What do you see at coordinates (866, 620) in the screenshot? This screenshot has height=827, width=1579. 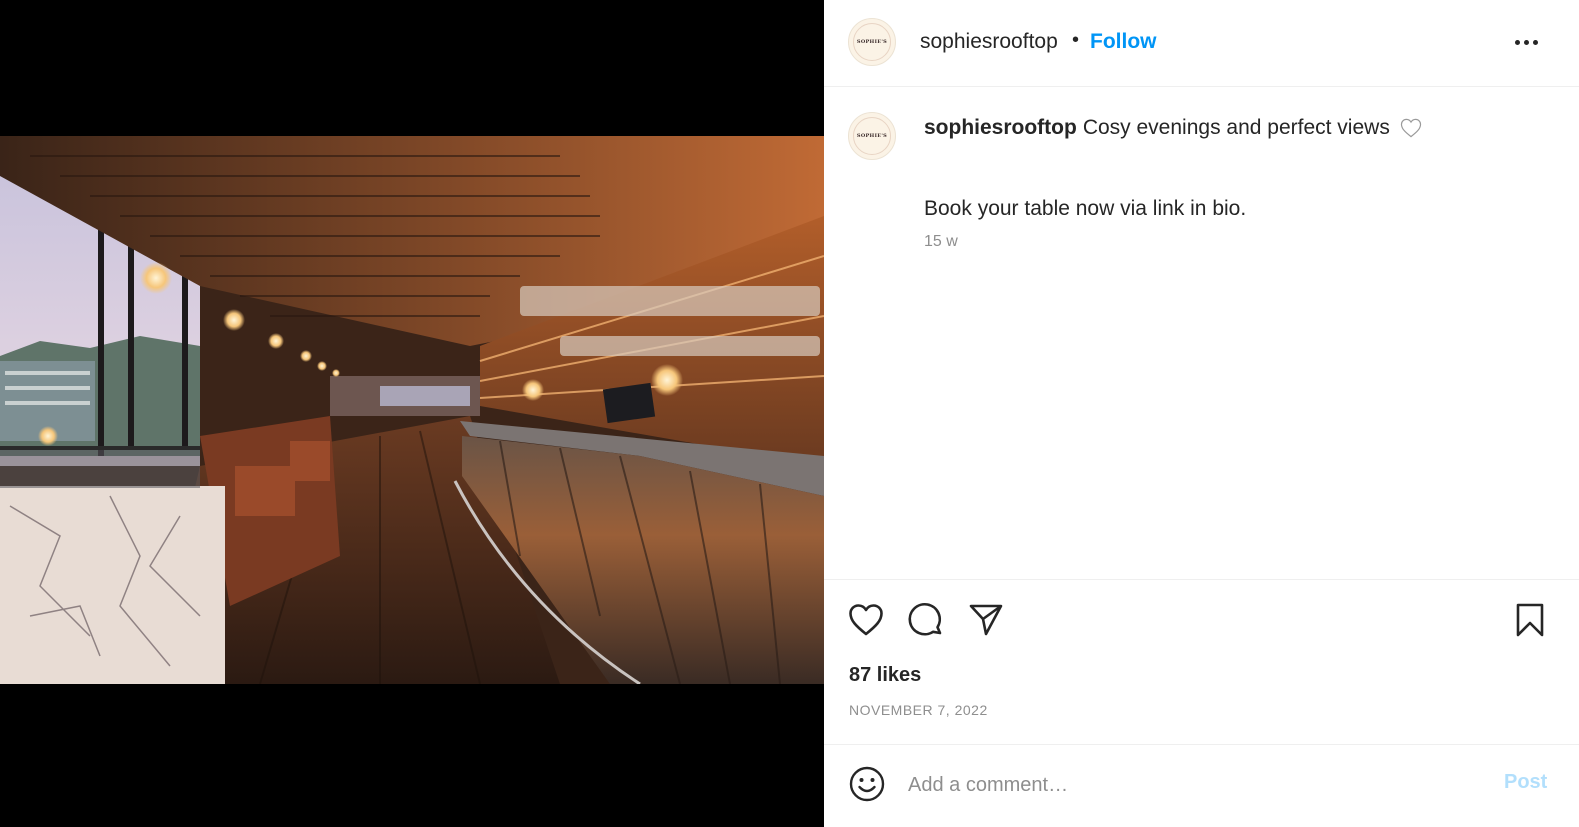 I see `heart-icon` at bounding box center [866, 620].